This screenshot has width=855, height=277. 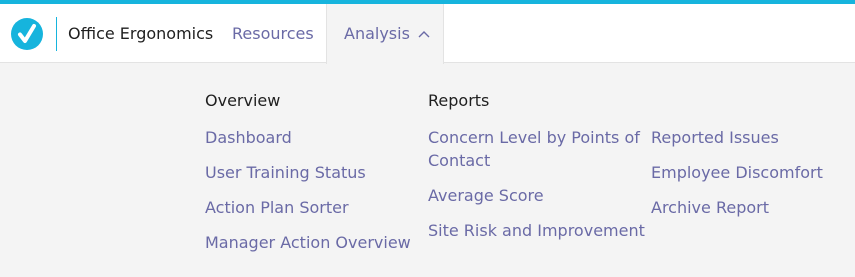 I want to click on menu-link-average-score: Average Score, so click(x=486, y=195).